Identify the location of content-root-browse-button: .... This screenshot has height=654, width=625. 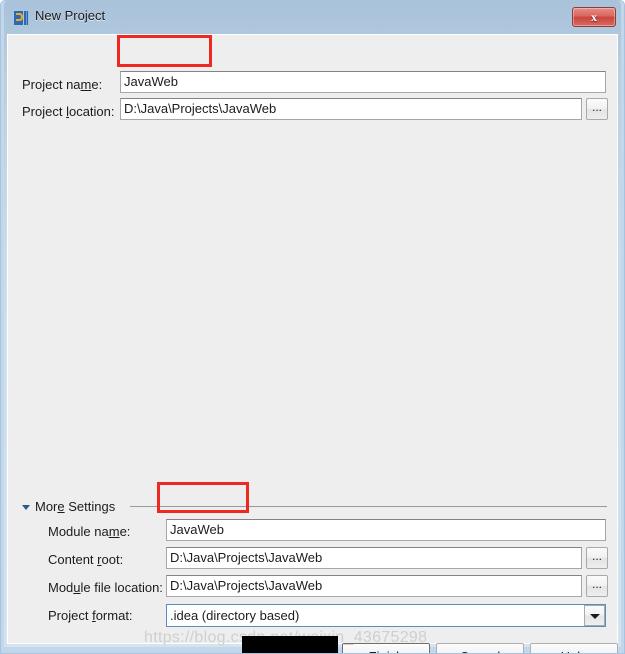
(597, 558).